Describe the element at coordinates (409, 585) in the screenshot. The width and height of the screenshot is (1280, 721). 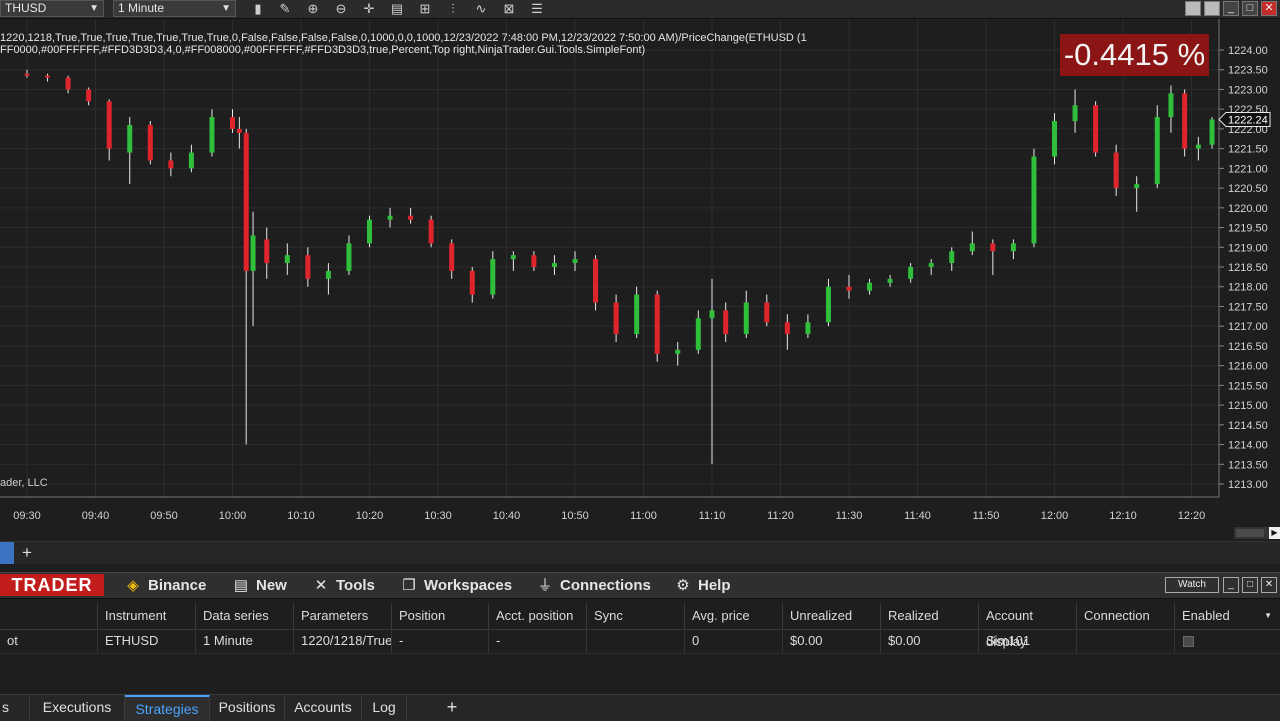
I see `workspaces-icon: ❐` at that location.